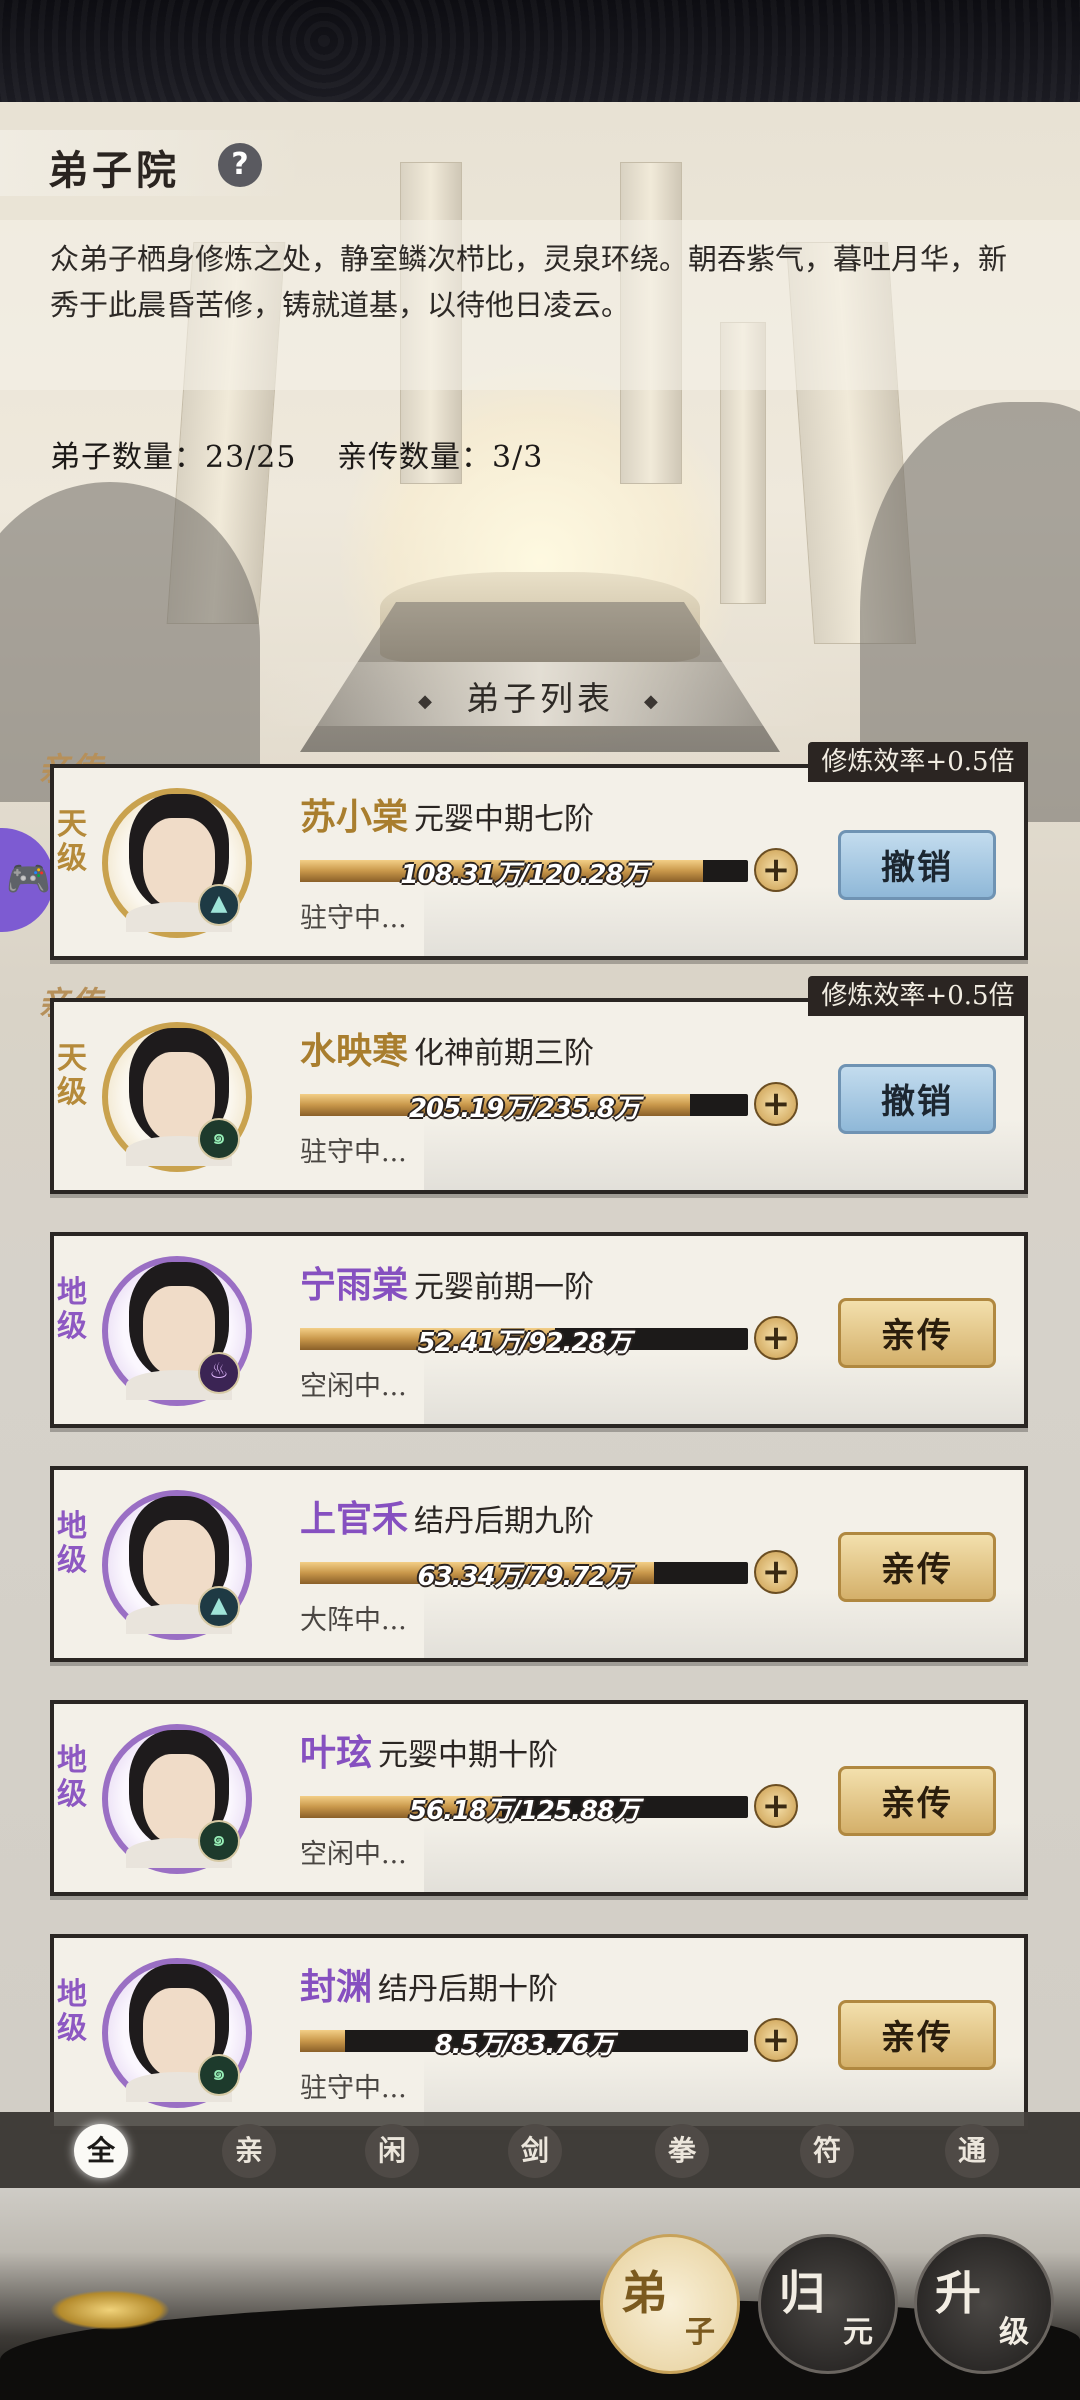 The width and height of the screenshot is (1080, 2400). What do you see at coordinates (311, 454) in the screenshot?
I see `count-summary: 弟子数量：23/25 亲传数量：3/3` at bounding box center [311, 454].